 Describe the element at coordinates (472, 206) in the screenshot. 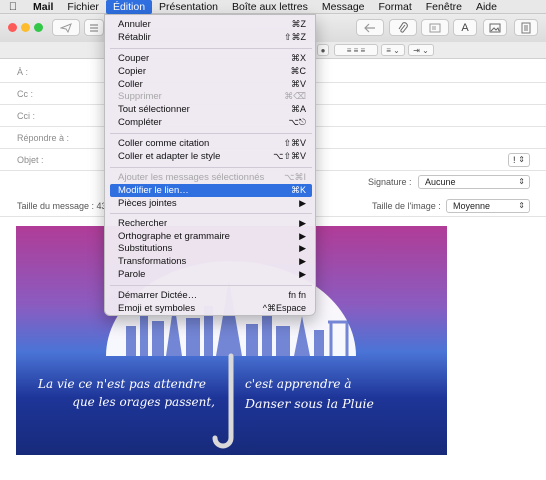

I see `image-size-value: Moyenne` at that location.